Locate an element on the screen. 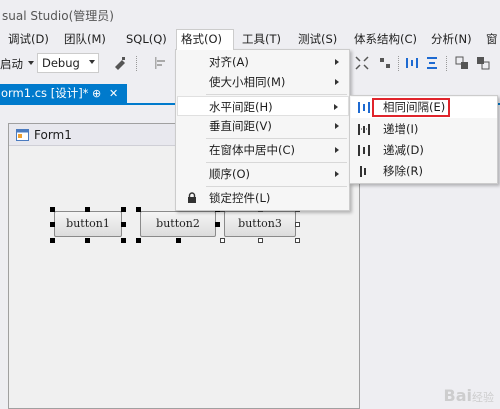 The image size is (500, 409). window-title: sual Studio(管理员) is located at coordinates (58, 16).